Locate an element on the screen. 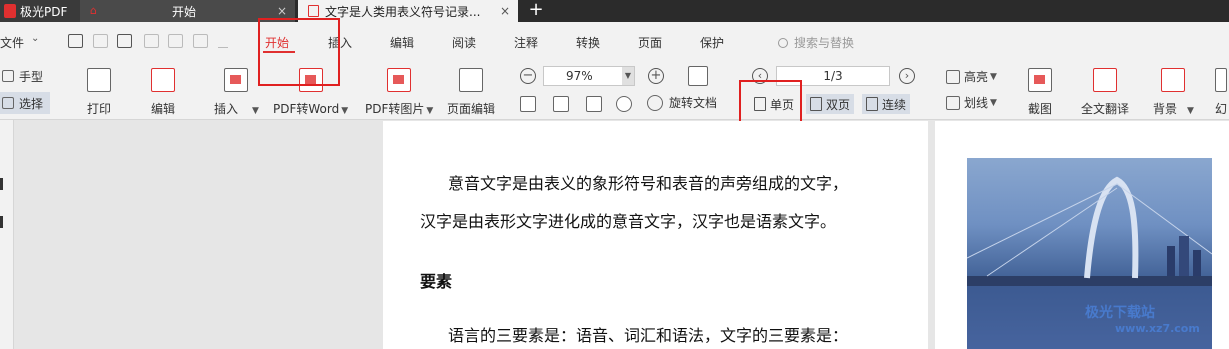  double-page-label: 双页 is located at coordinates (838, 104).